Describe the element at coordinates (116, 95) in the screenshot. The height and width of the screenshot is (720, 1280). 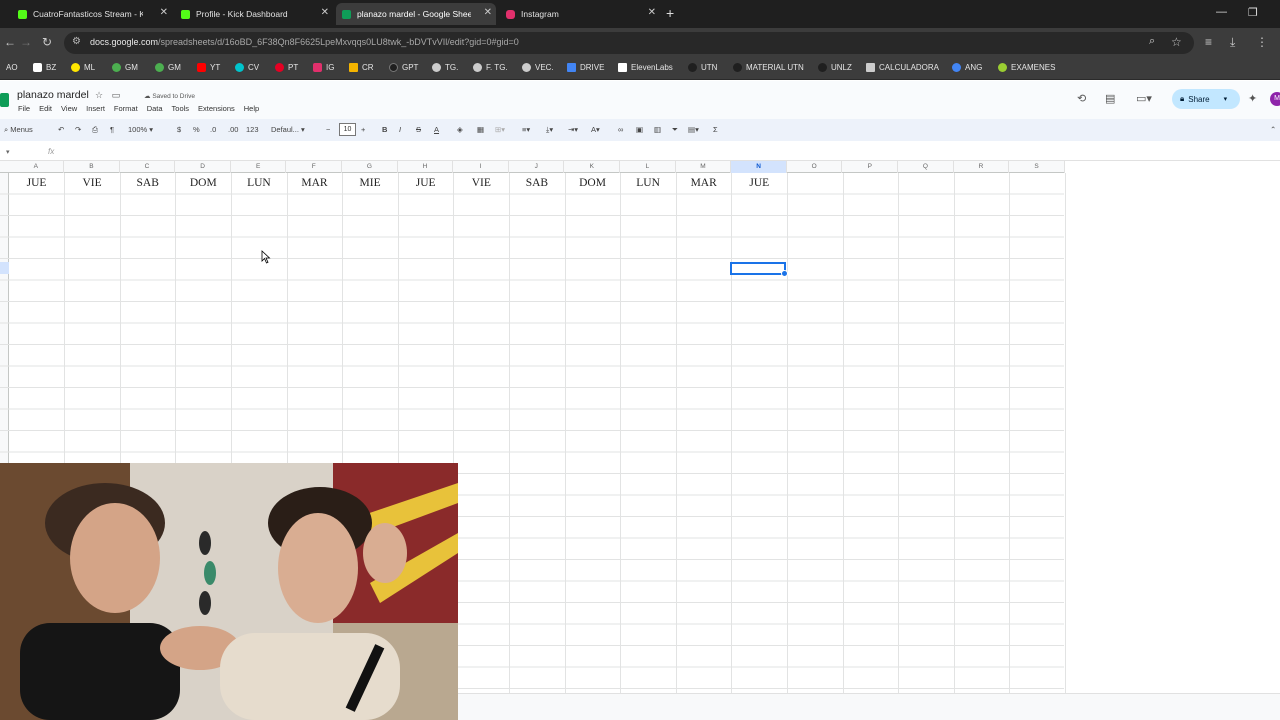
I see `move-folder-icon: ▭` at that location.